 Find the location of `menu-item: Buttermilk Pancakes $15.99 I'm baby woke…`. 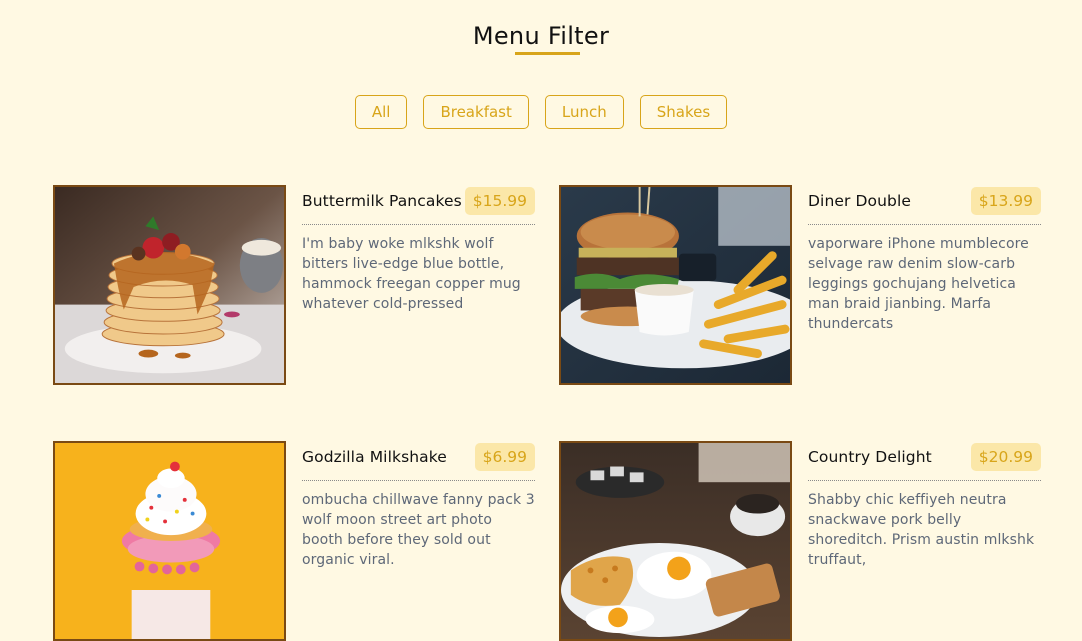

menu-item: Buttermilk Pancakes $15.99 I'm baby woke… is located at coordinates (297, 285).